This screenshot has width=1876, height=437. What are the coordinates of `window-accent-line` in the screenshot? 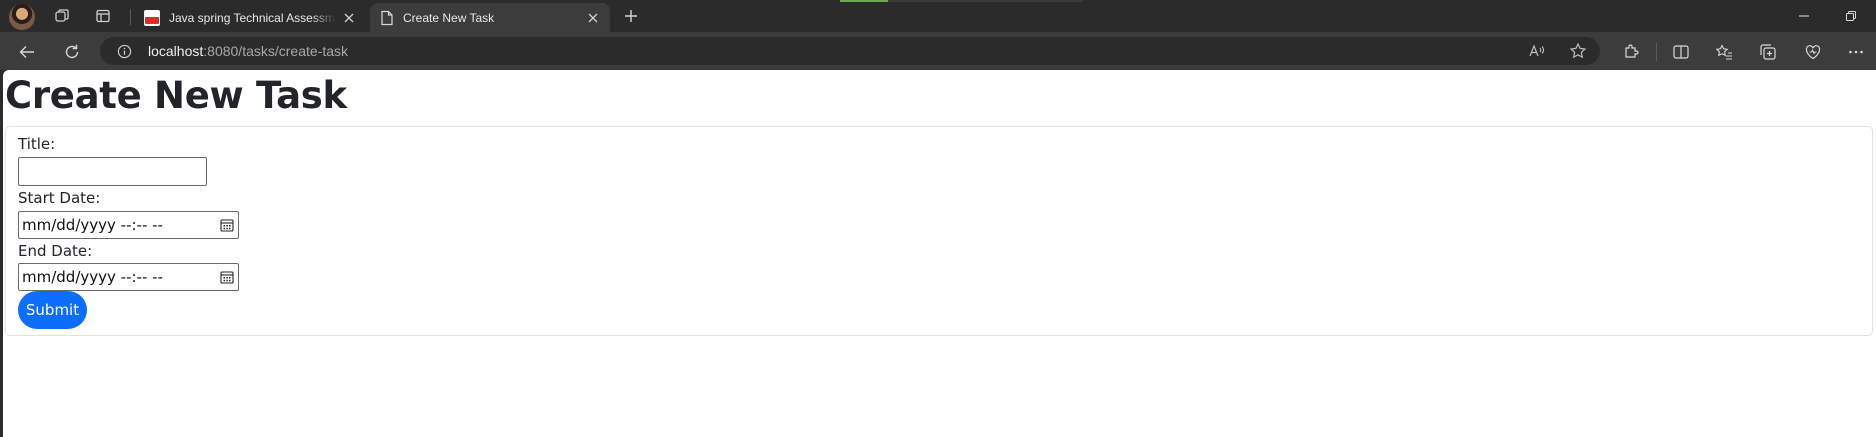 It's located at (864, 1).